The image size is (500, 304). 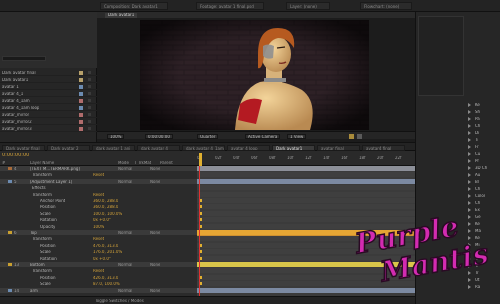 What do you see at coordinates (98, 245) in the screenshot?
I see `property-row: Position 476.0, 313.0` at bounding box center [98, 245].